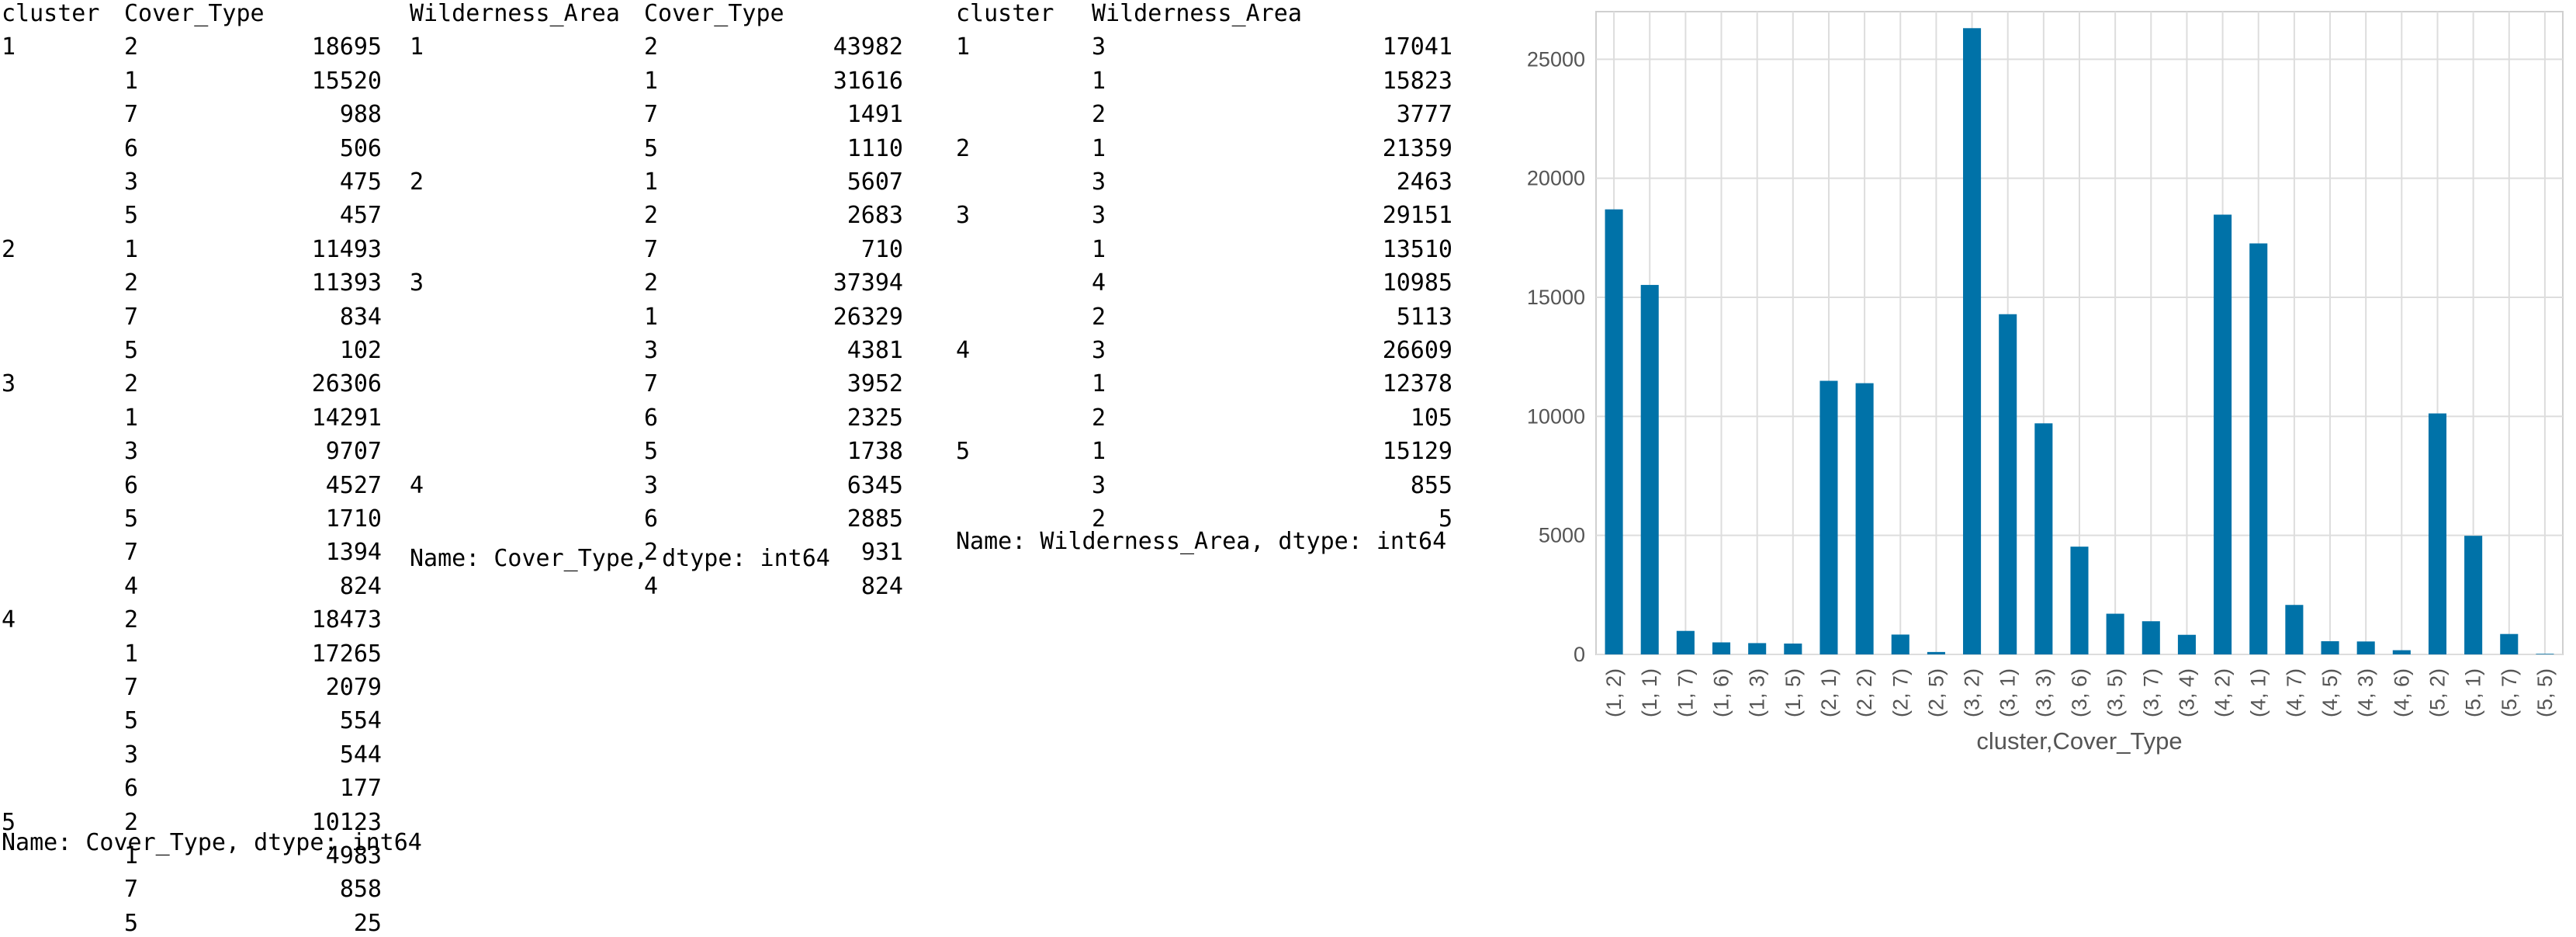 The width and height of the screenshot is (2576, 937). Describe the element at coordinates (353, 485) in the screenshot. I see `count-value: 4527` at that location.